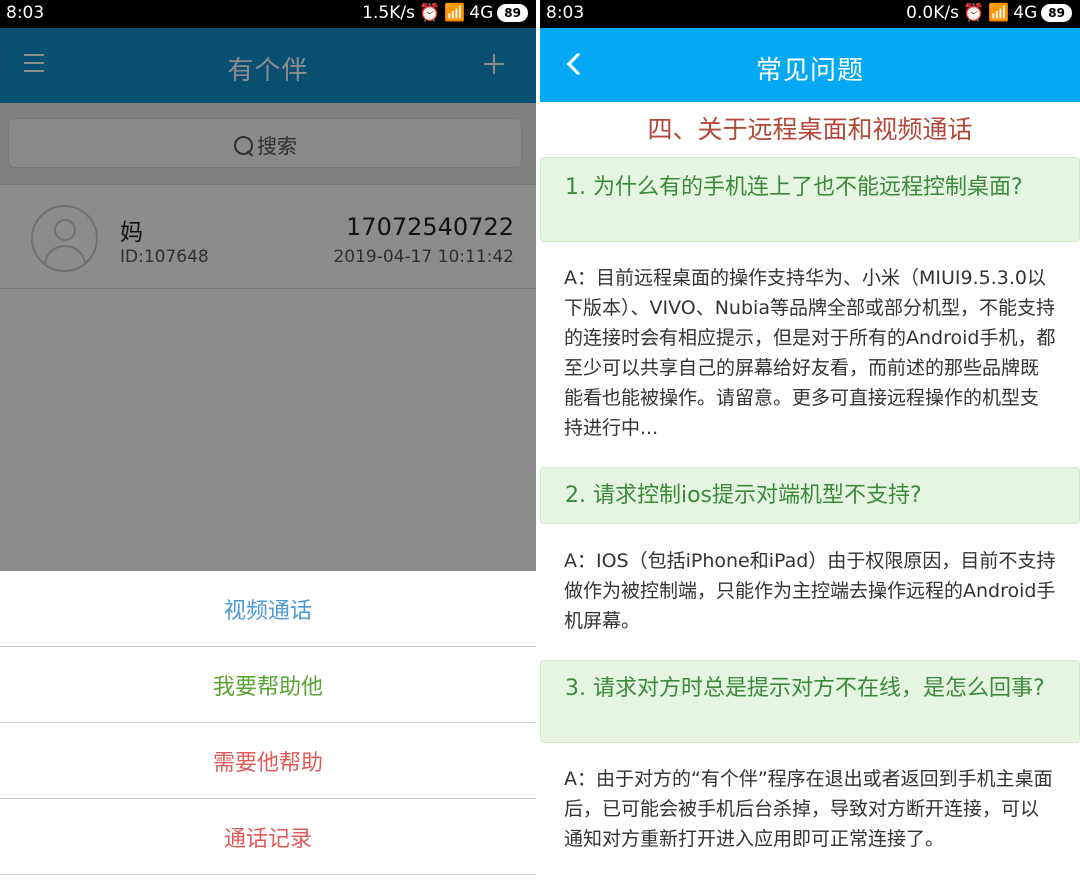  I want to click on faq-question: 1. 为什么有的手机连上了也不能远程控制桌面?, so click(810, 199).